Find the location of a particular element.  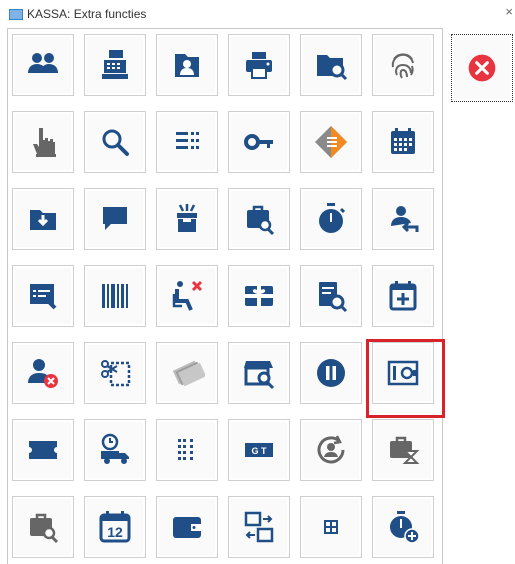

barcode-icon is located at coordinates (115, 296).